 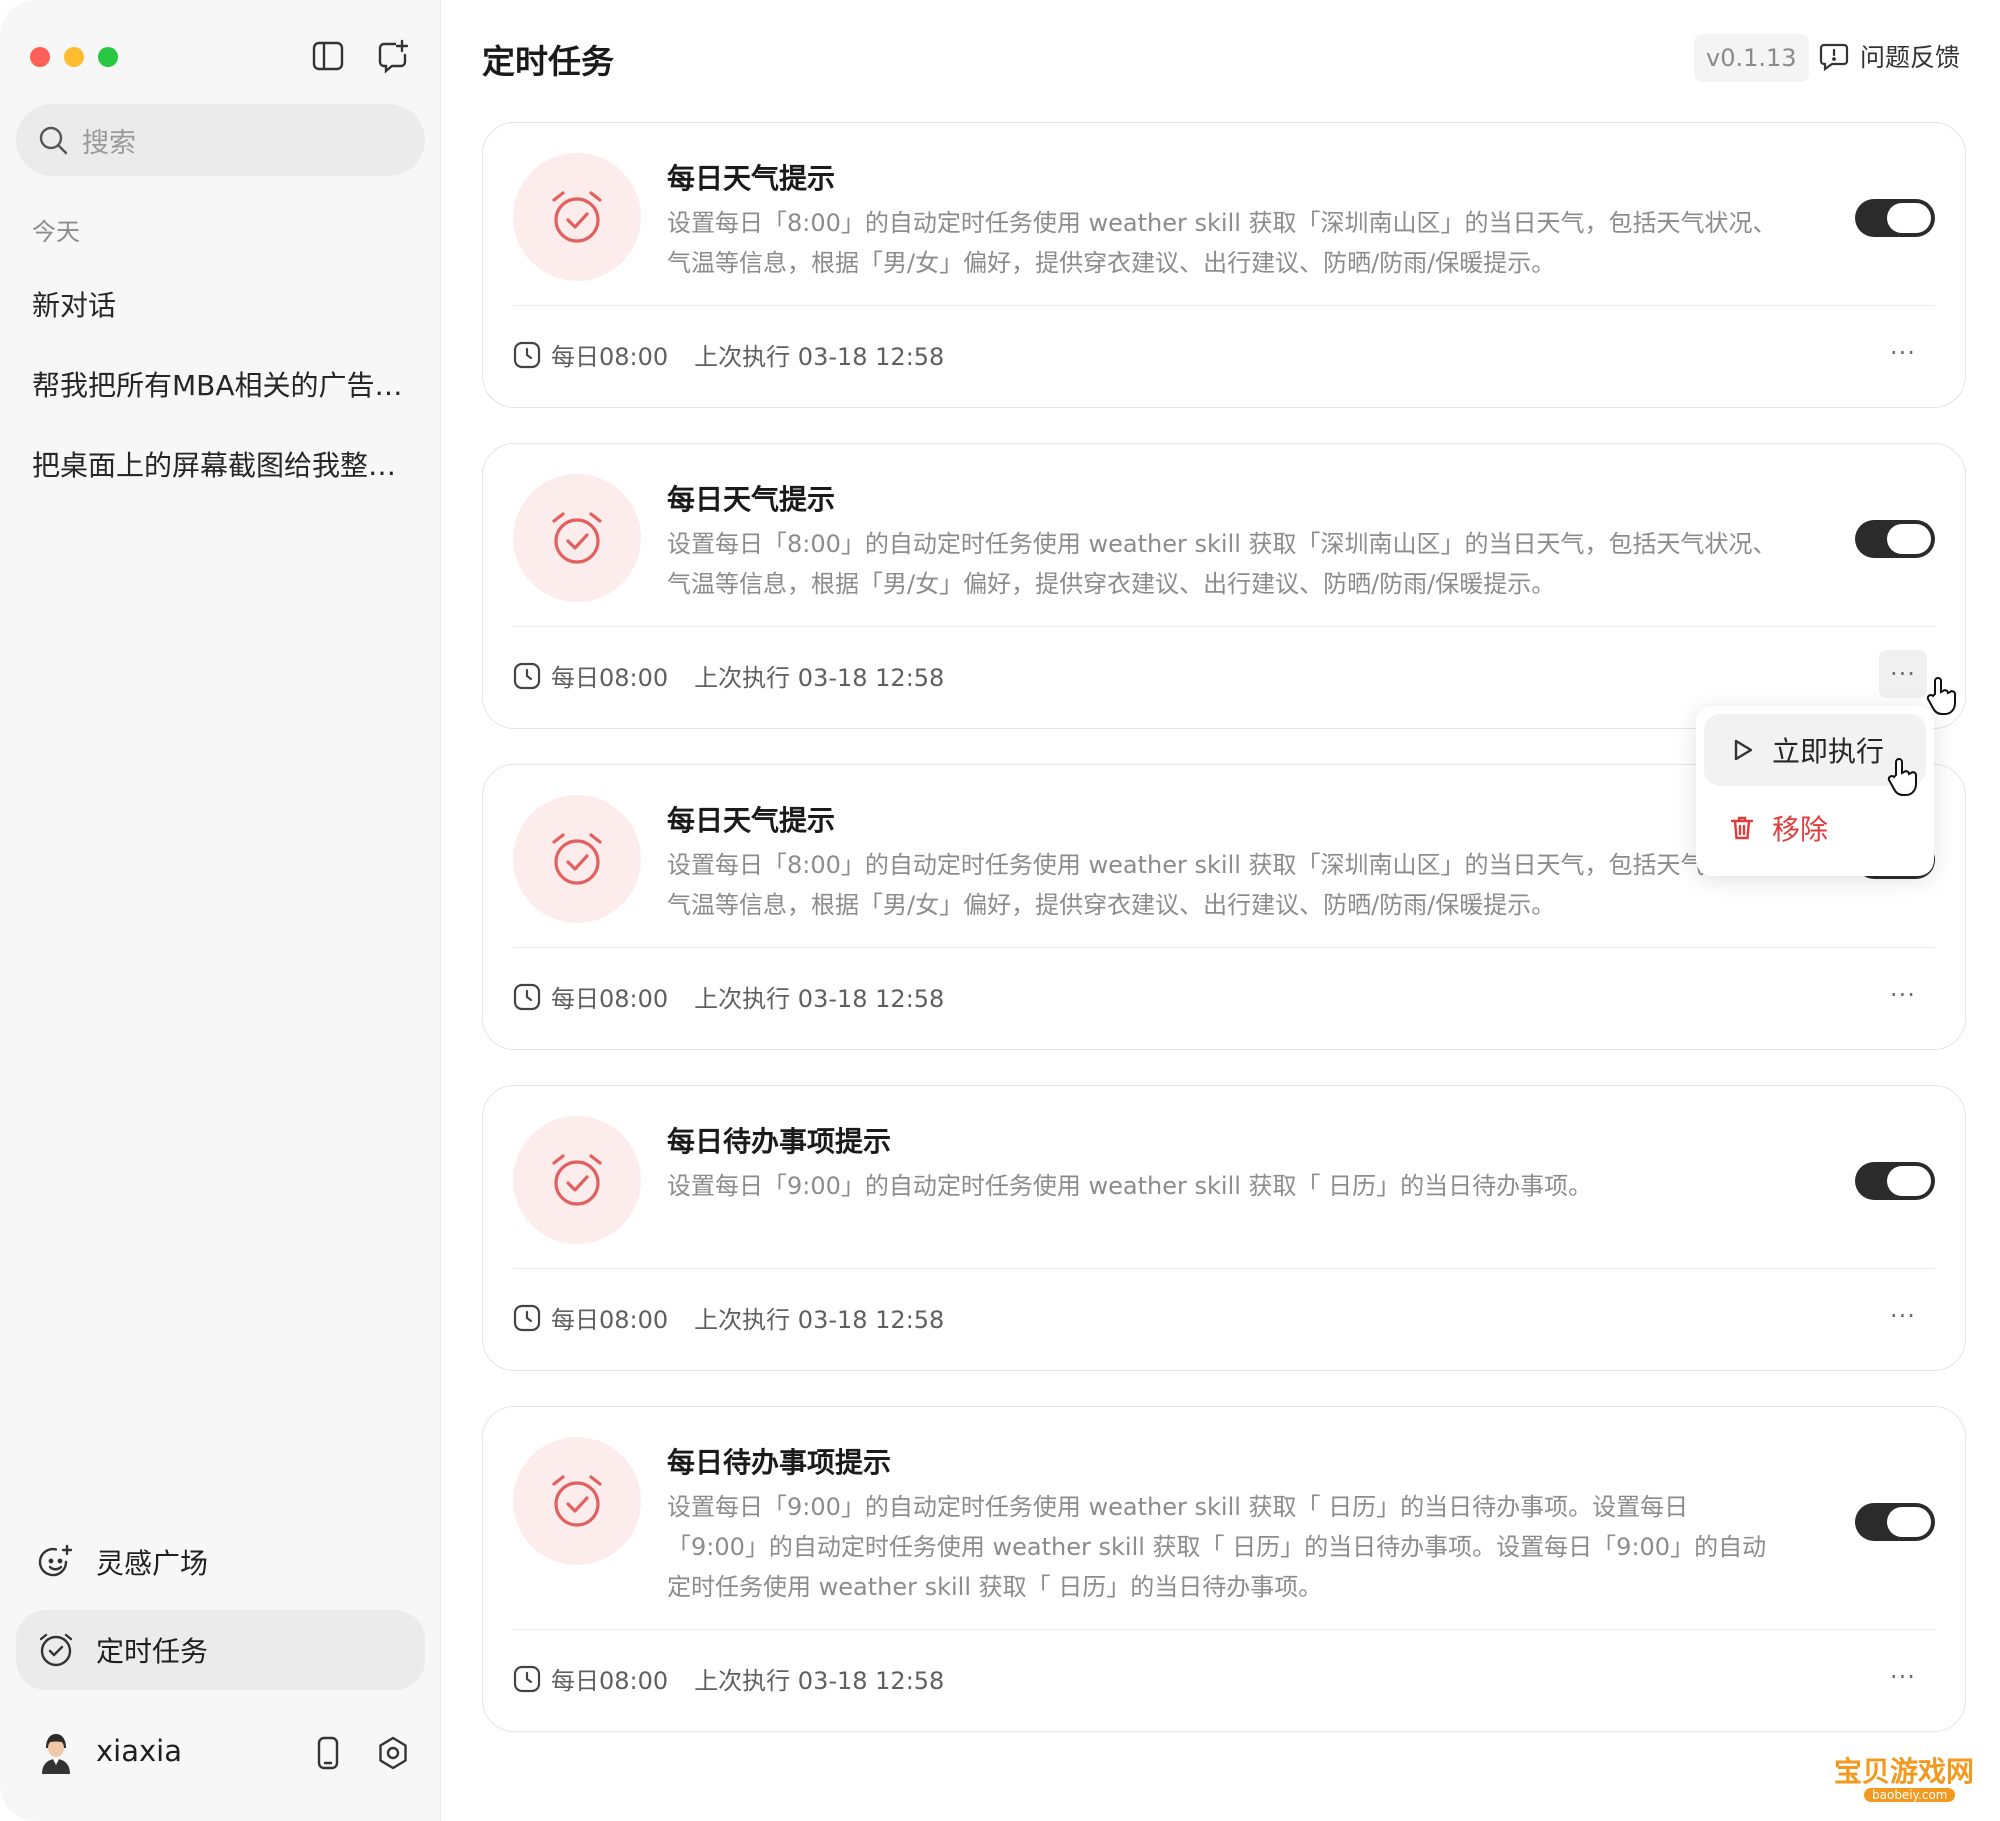 What do you see at coordinates (1910, 1795) in the screenshot?
I see `watermark-url: baobeiy.com` at bounding box center [1910, 1795].